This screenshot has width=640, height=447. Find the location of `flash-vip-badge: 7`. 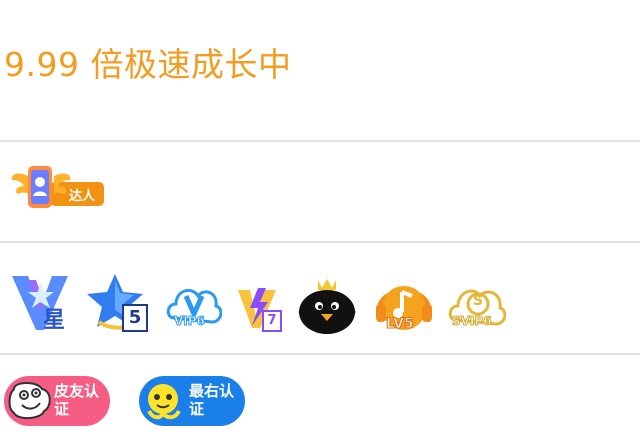

flash-vip-badge: 7 is located at coordinates (259, 309).